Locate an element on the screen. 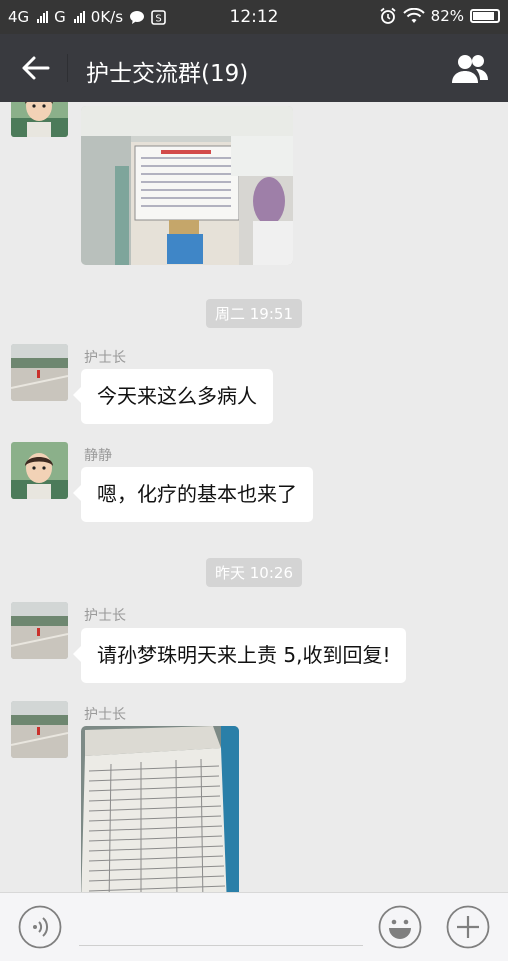  group-members-icon is located at coordinates (470, 68).